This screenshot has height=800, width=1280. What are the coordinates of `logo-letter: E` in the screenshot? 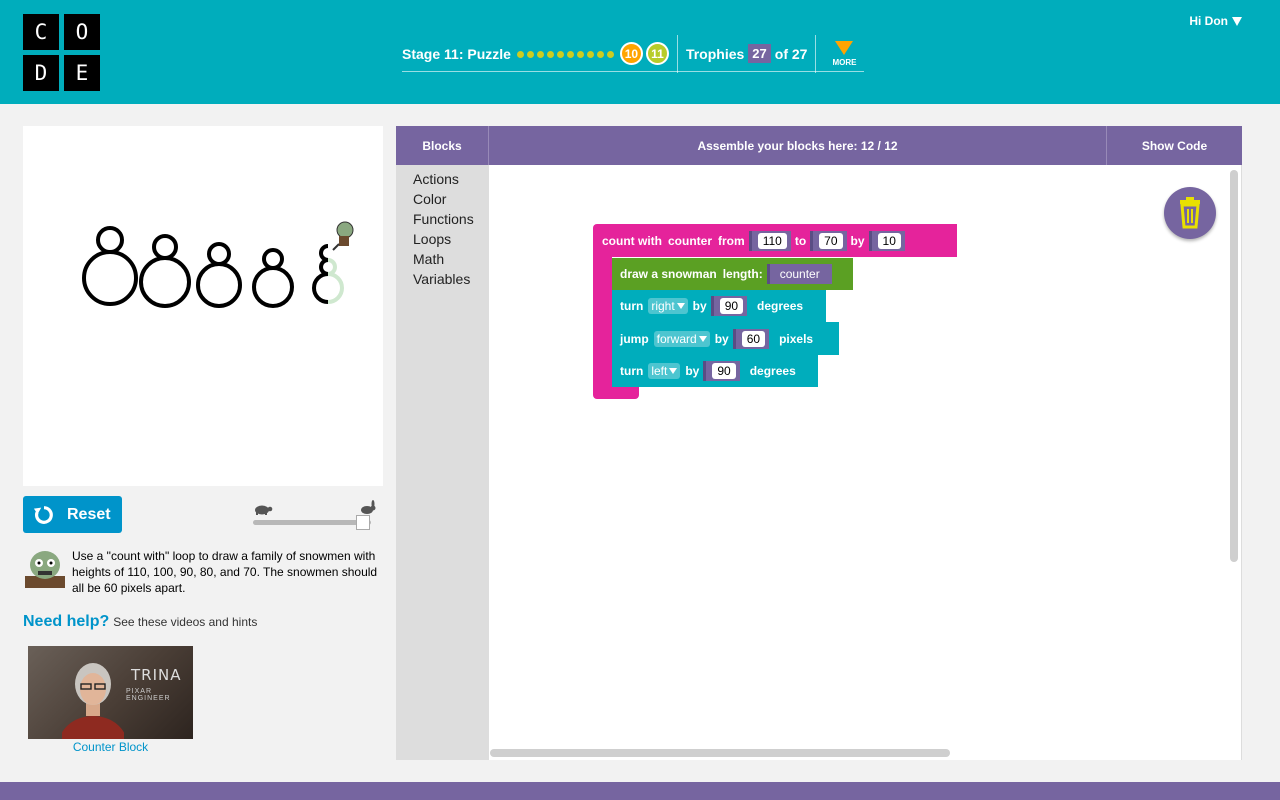 It's located at (82, 73).